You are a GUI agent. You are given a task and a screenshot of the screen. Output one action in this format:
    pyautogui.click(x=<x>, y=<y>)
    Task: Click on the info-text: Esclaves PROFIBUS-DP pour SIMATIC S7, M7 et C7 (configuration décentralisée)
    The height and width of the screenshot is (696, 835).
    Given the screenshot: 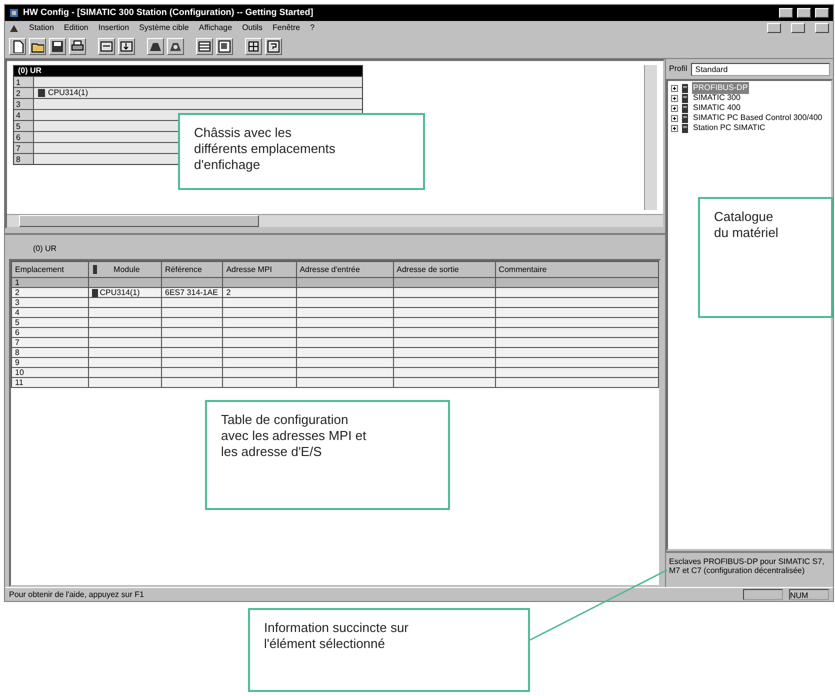 What is the action you would take?
    pyautogui.click(x=749, y=569)
    